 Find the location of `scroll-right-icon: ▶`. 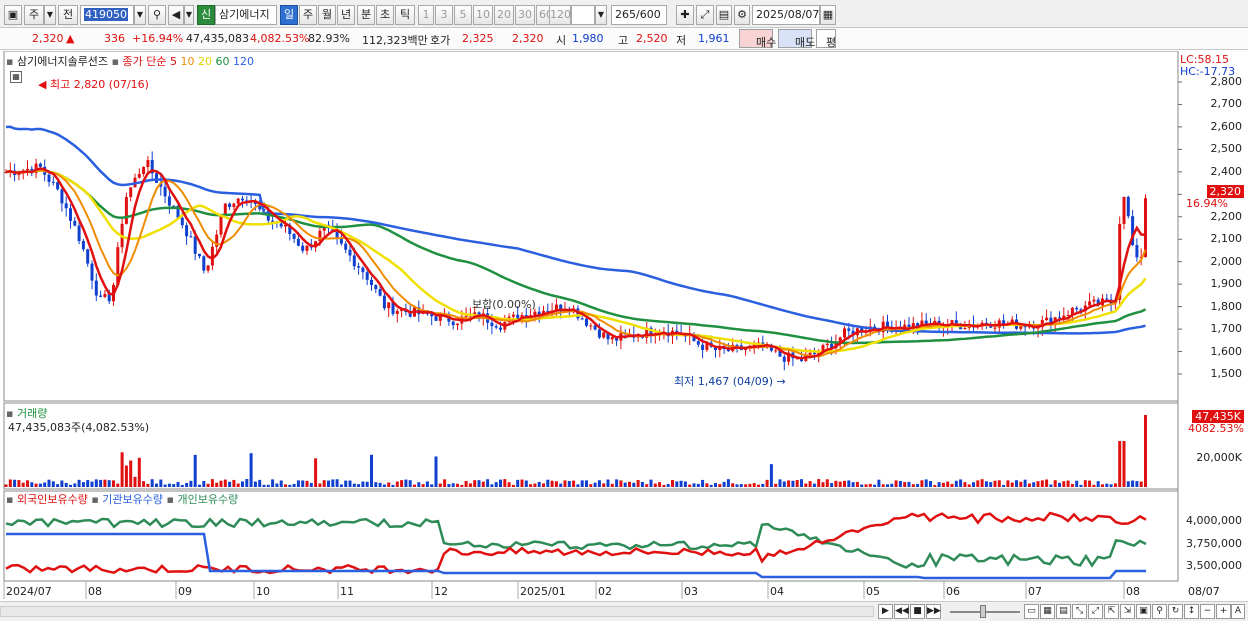

scroll-right-icon: ▶ is located at coordinates (885, 611).